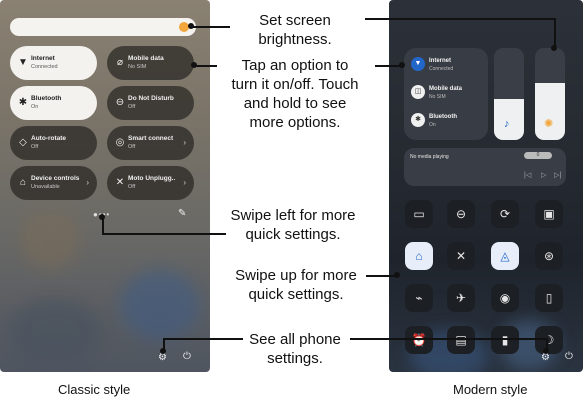 The height and width of the screenshot is (398, 583). Describe the element at coordinates (150, 183) in the screenshot. I see `classic-tile: ✕ Moto Unplugg.. Off ›` at that location.